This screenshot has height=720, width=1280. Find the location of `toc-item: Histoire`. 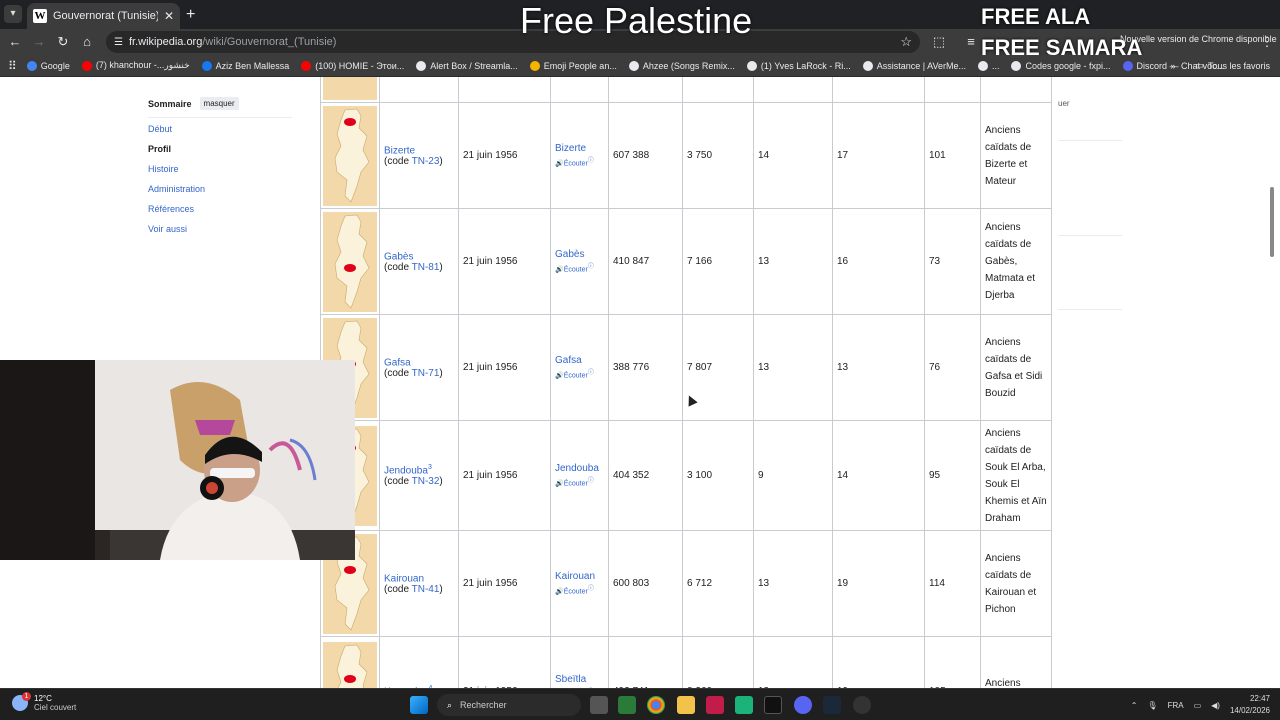

toc-item: Histoire is located at coordinates (223, 169).